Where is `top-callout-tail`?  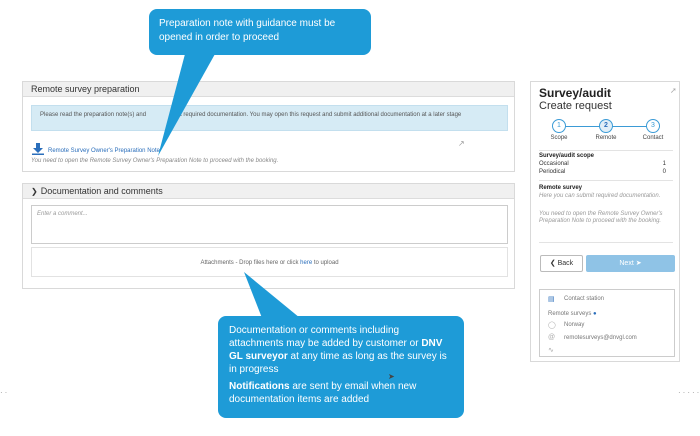 top-callout-tail is located at coordinates (186, 105).